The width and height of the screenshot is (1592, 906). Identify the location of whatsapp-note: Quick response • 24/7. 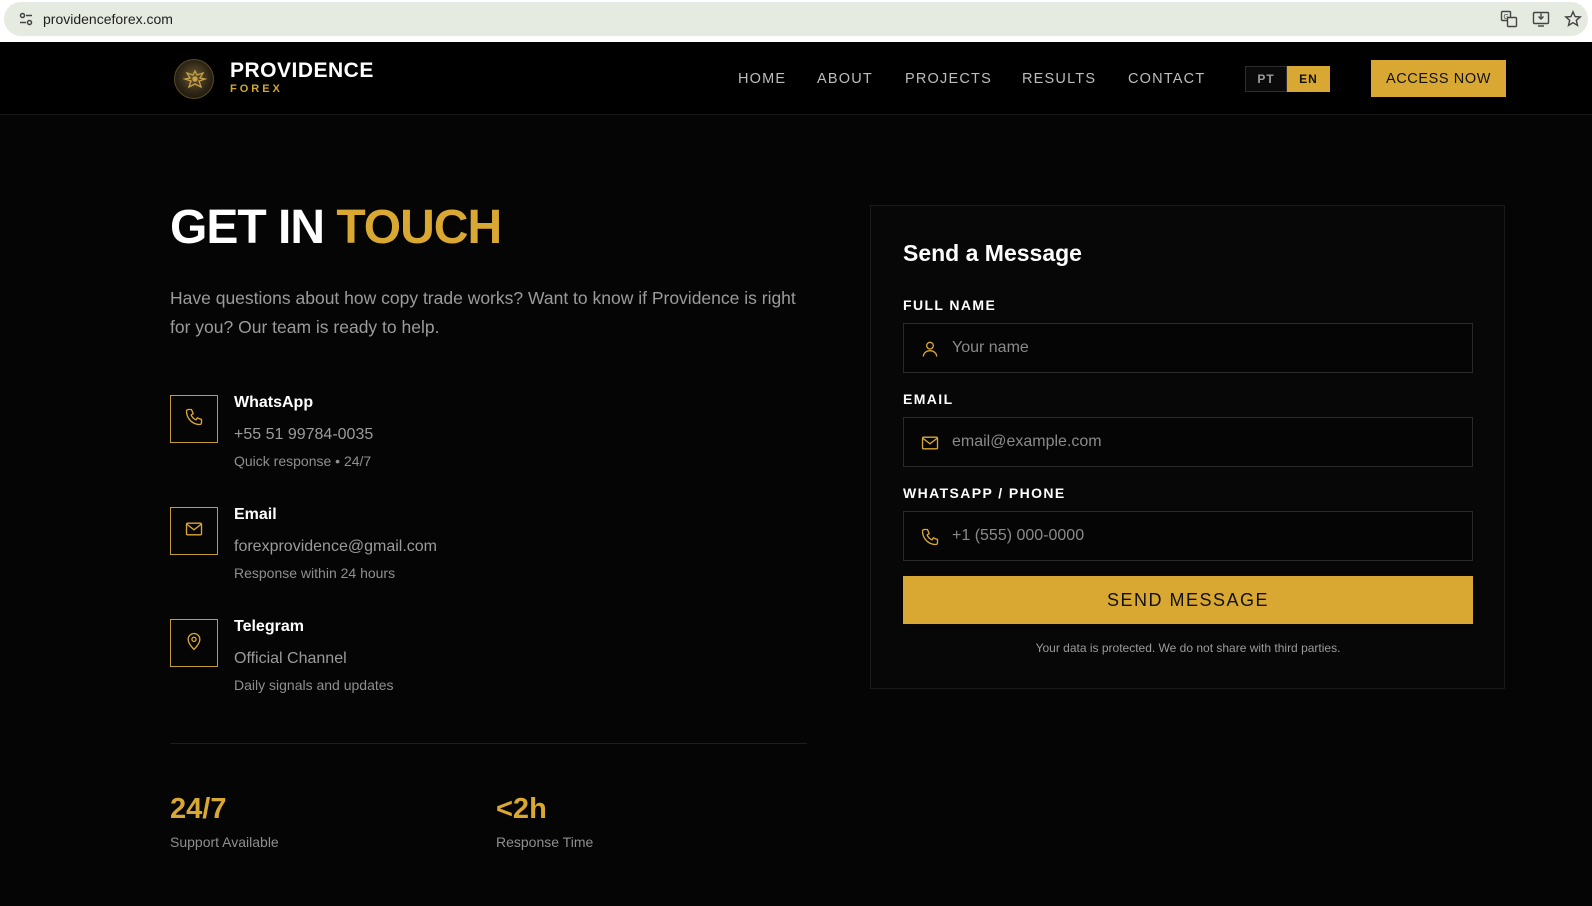
(303, 461).